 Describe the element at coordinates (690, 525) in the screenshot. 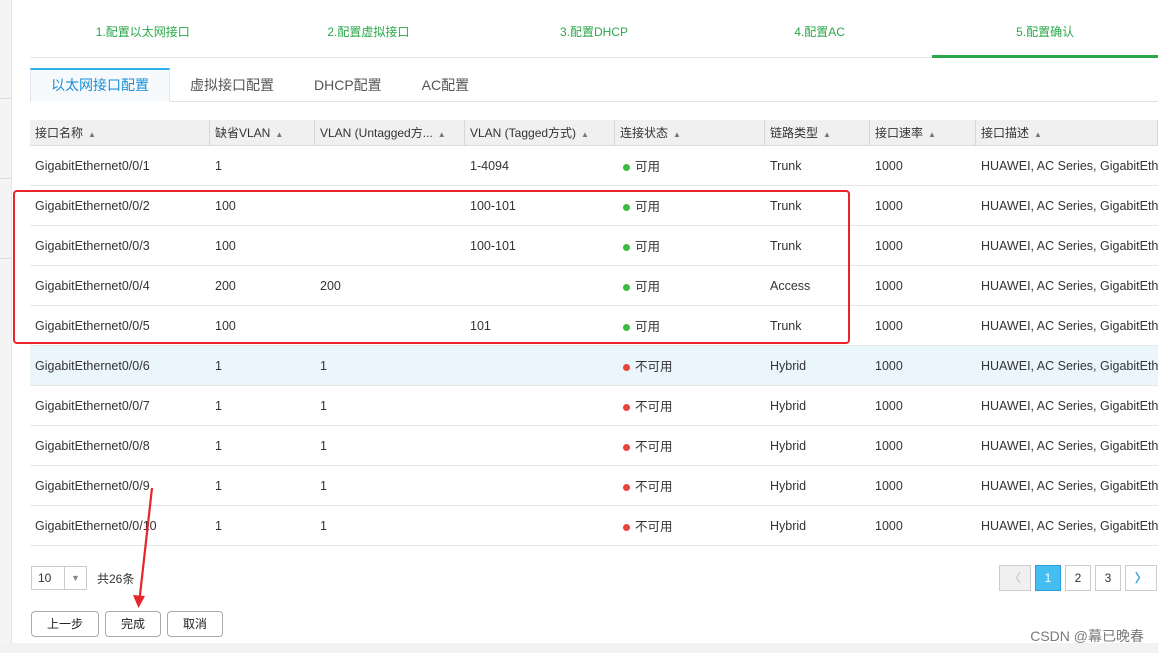

I see `cell-connection-status: 不可用` at that location.